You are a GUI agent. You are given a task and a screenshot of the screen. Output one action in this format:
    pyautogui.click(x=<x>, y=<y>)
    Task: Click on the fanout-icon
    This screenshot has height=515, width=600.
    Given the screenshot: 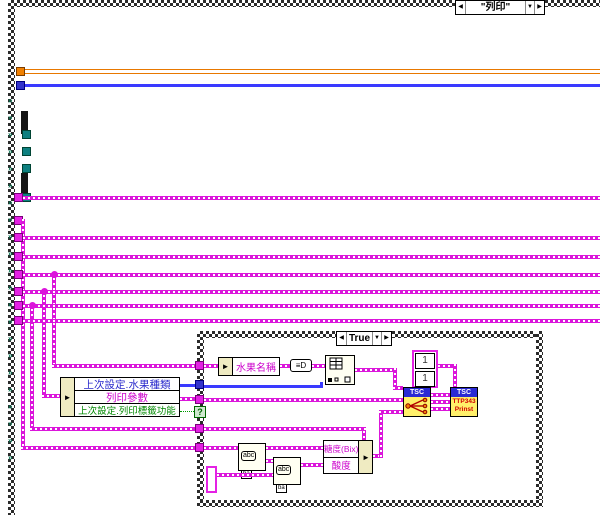 What is the action you would take?
    pyautogui.click(x=416, y=406)
    